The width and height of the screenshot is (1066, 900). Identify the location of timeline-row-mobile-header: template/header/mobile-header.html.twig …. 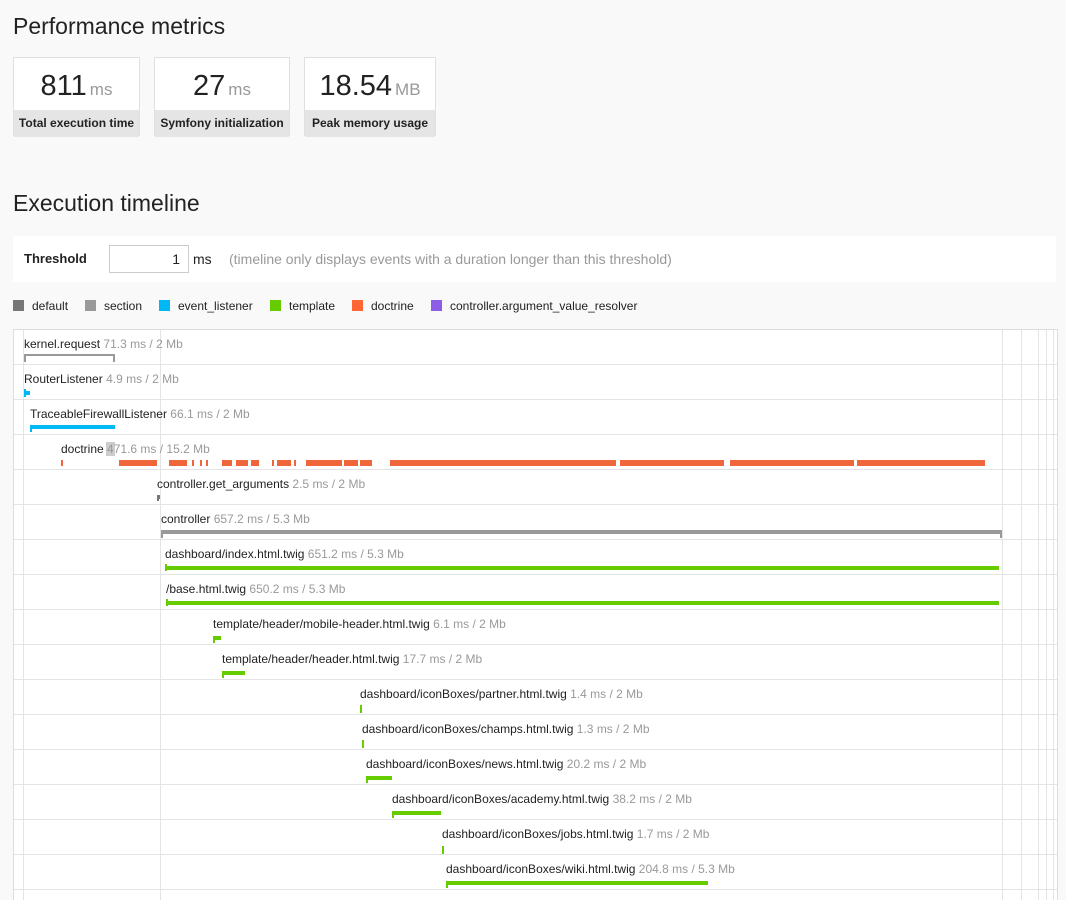
(535, 627).